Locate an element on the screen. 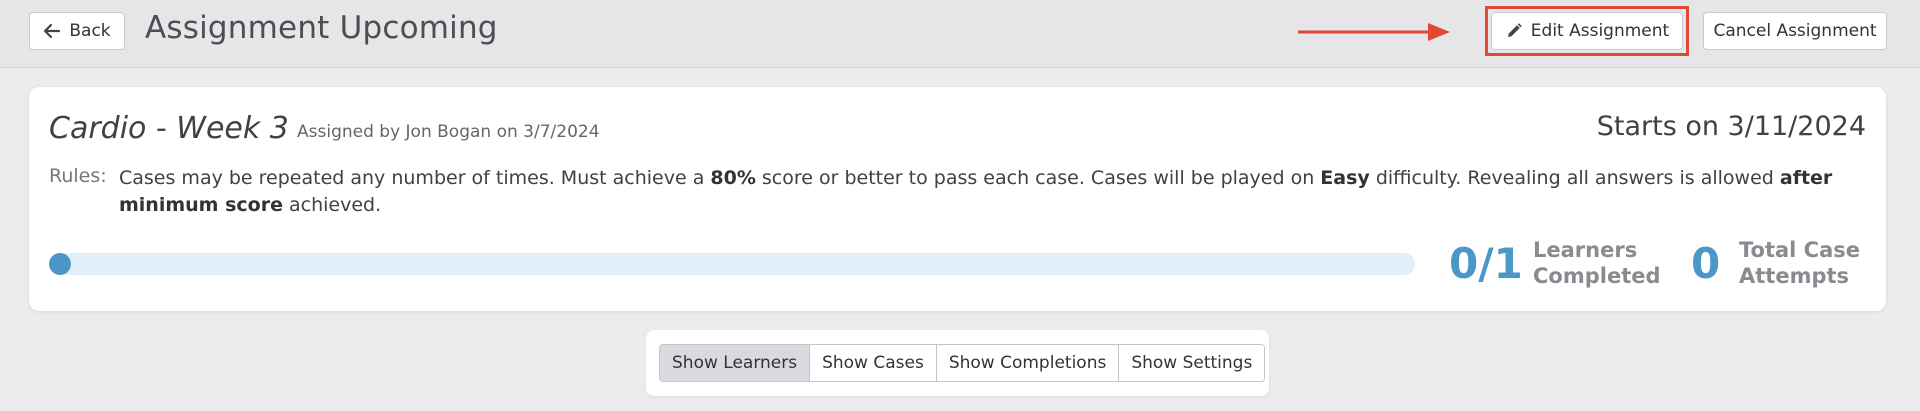  rules-emphasis: 80% is located at coordinates (733, 178).